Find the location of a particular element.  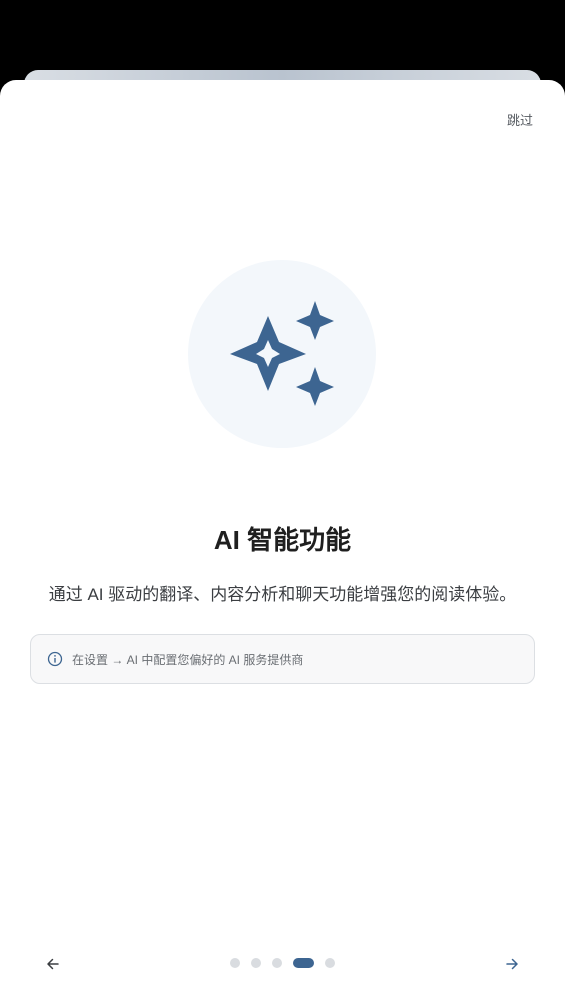

next-page-button is located at coordinates (512, 964).